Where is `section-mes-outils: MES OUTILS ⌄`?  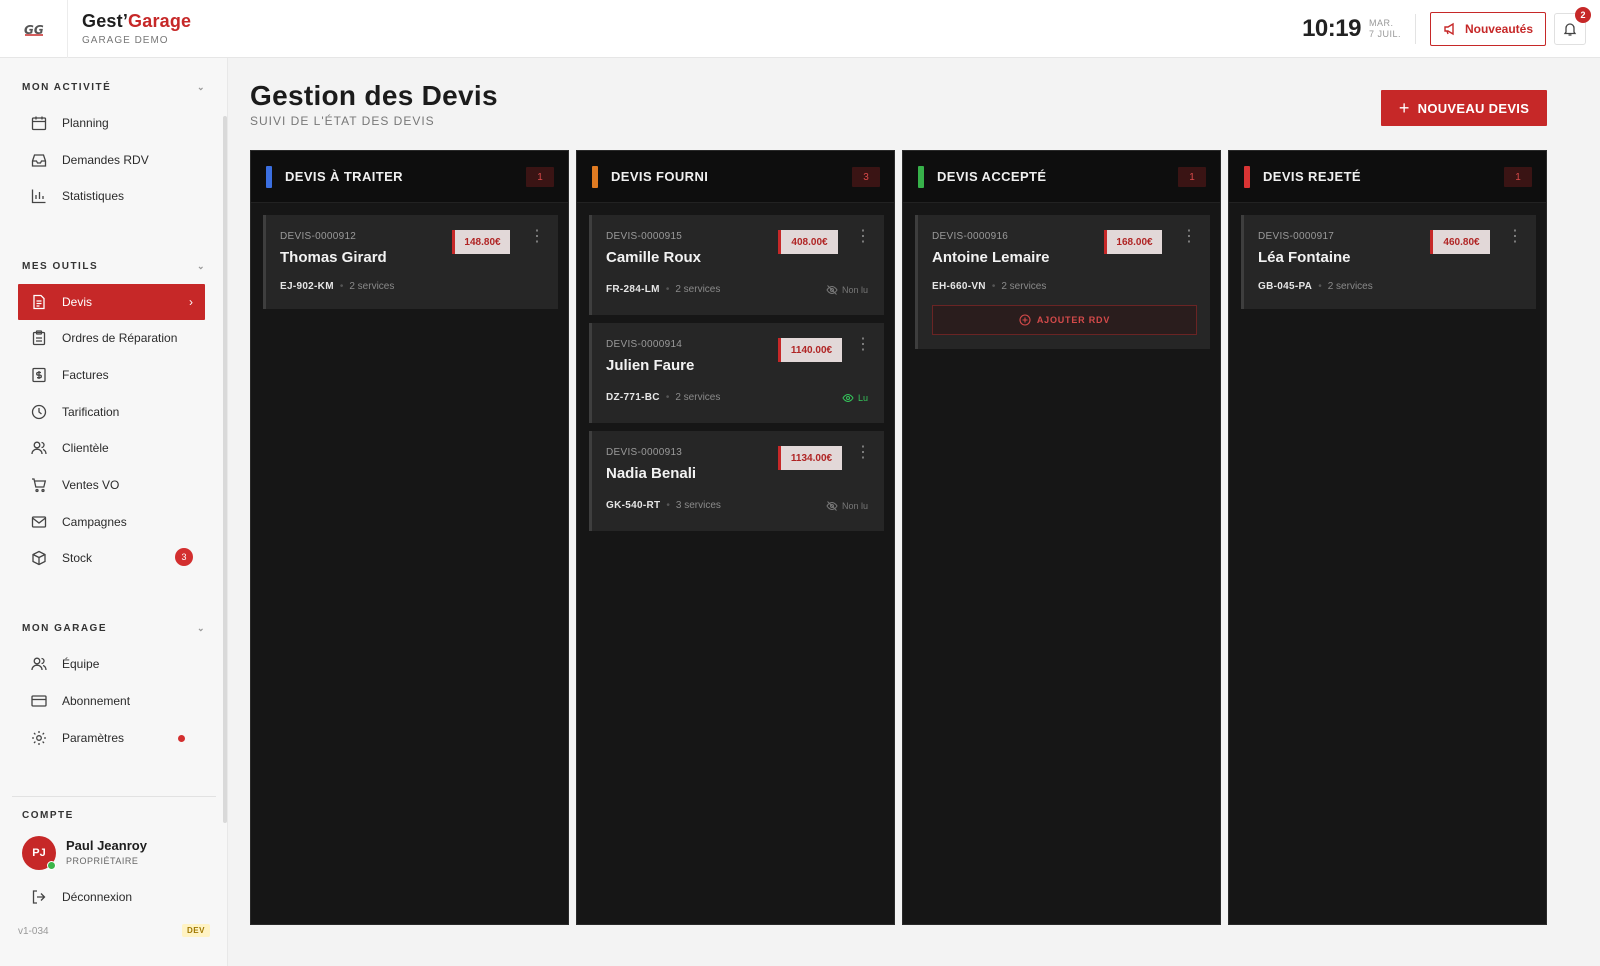 section-mes-outils: MES OUTILS ⌄ is located at coordinates (114, 266).